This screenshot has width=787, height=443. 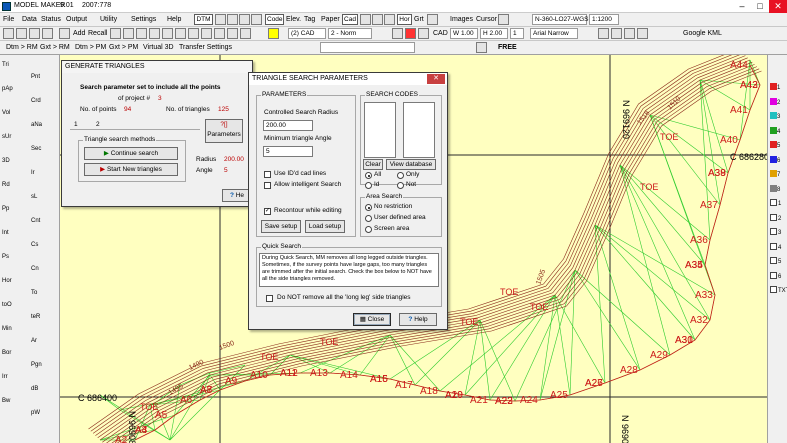 What do you see at coordinates (220, 19) in the screenshot?
I see `layer-icon` at bounding box center [220, 19].